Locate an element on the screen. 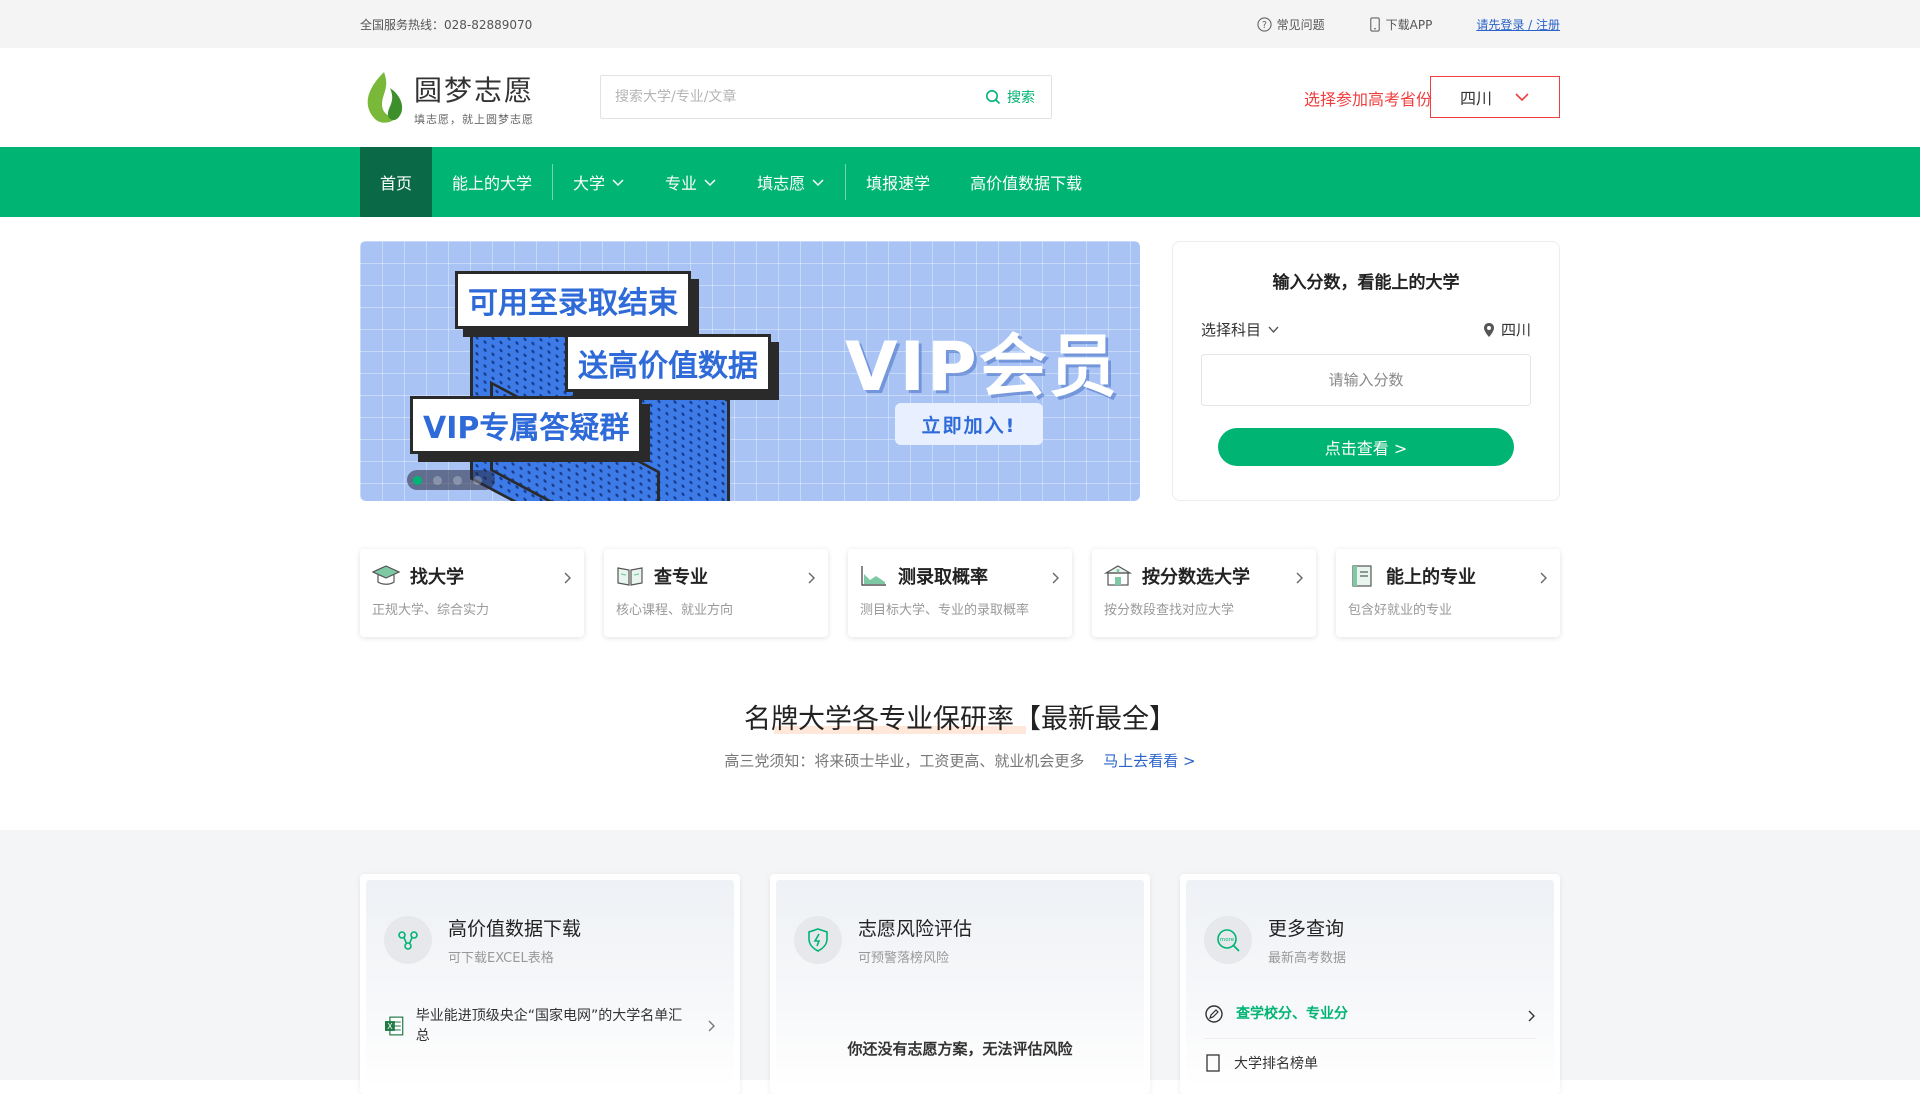 The width and height of the screenshot is (1920, 1094). quick-card-desc: 测目标大学、专业的录取概率 is located at coordinates (945, 610).